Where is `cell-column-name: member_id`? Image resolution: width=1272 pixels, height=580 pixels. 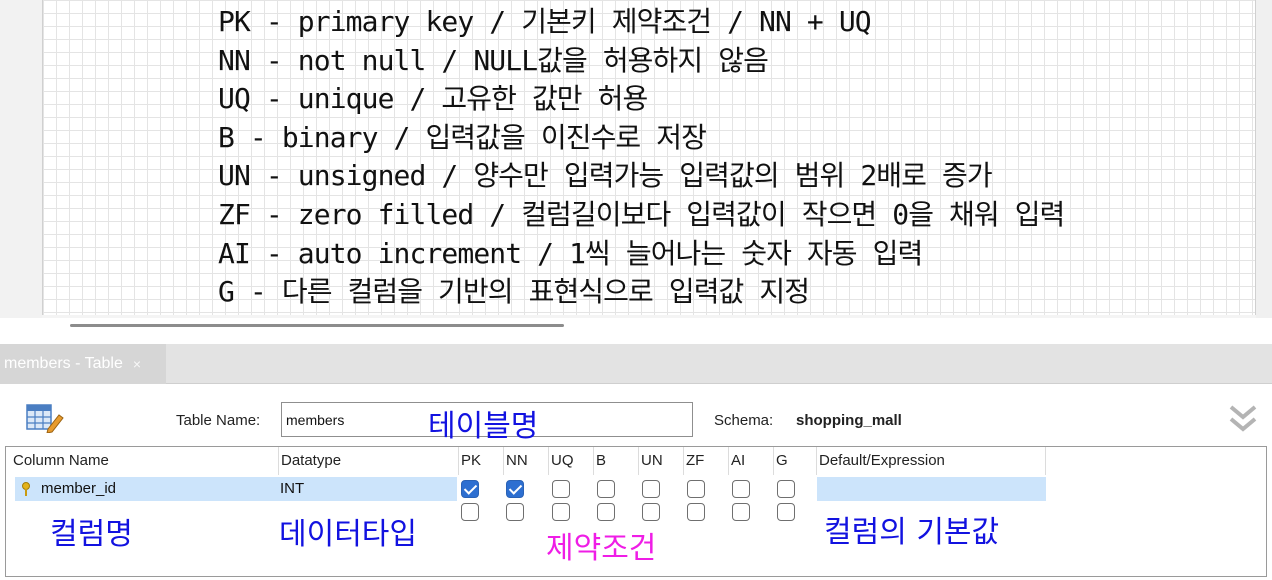
cell-column-name: member_id is located at coordinates (78, 489).